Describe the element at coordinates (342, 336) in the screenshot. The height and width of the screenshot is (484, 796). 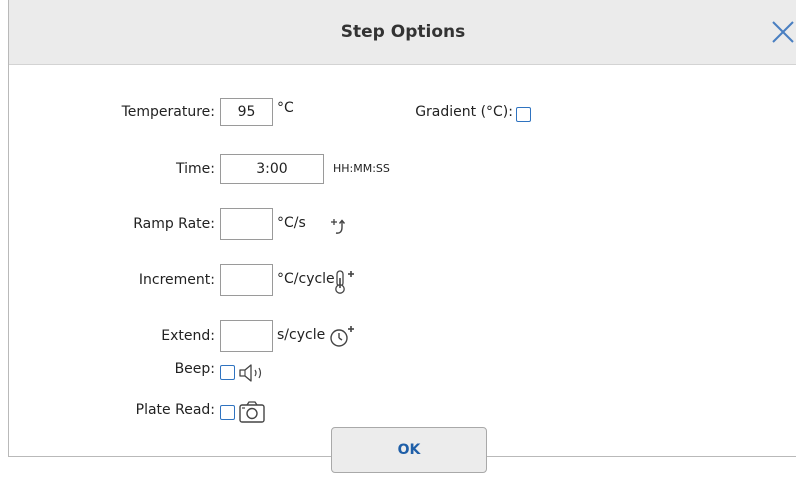
I see `clock-plus-icon` at that location.